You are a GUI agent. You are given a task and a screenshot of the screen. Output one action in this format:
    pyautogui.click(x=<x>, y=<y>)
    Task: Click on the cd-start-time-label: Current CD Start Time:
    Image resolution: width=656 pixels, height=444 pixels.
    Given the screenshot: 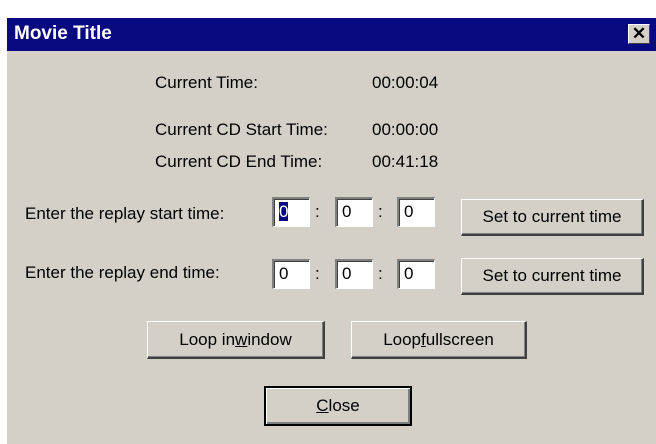 What is the action you would take?
    pyautogui.click(x=241, y=129)
    